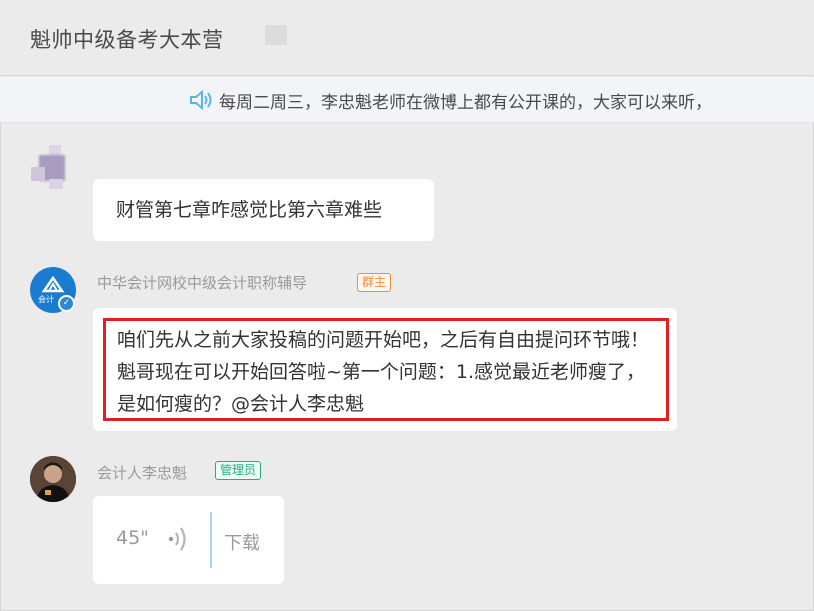 The height and width of the screenshot is (611, 814). I want to click on message-bubble: 财管第七章咋感觉比第六章难些, so click(263, 210).